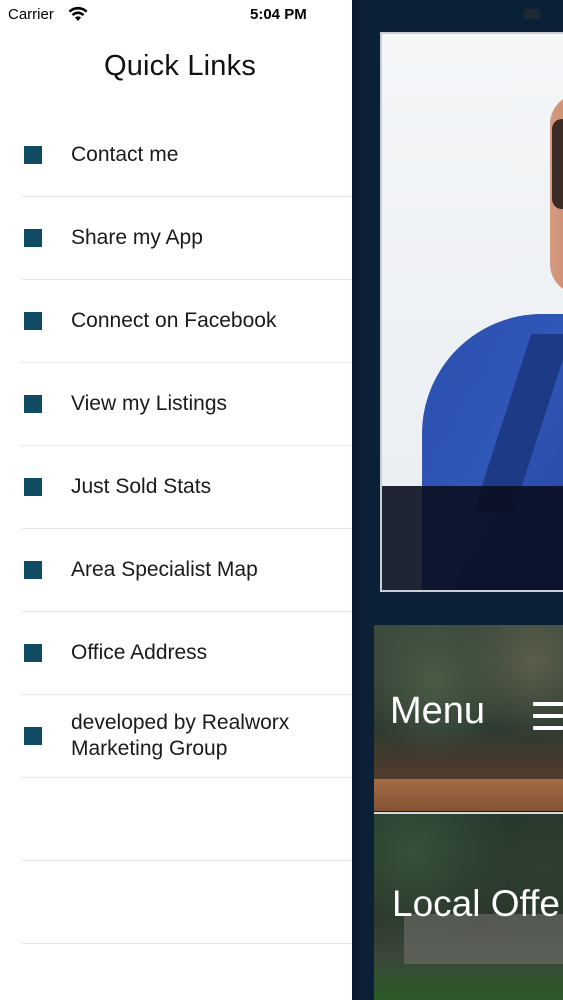  I want to click on link-office-address: Office Address, so click(187, 653).